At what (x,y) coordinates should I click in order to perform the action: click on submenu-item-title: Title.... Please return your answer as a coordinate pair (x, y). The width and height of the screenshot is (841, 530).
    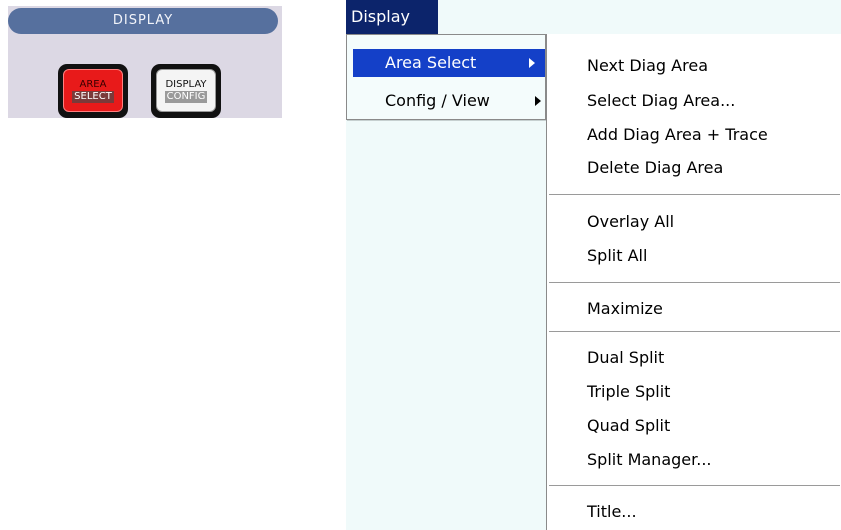
    Looking at the image, I should click on (612, 512).